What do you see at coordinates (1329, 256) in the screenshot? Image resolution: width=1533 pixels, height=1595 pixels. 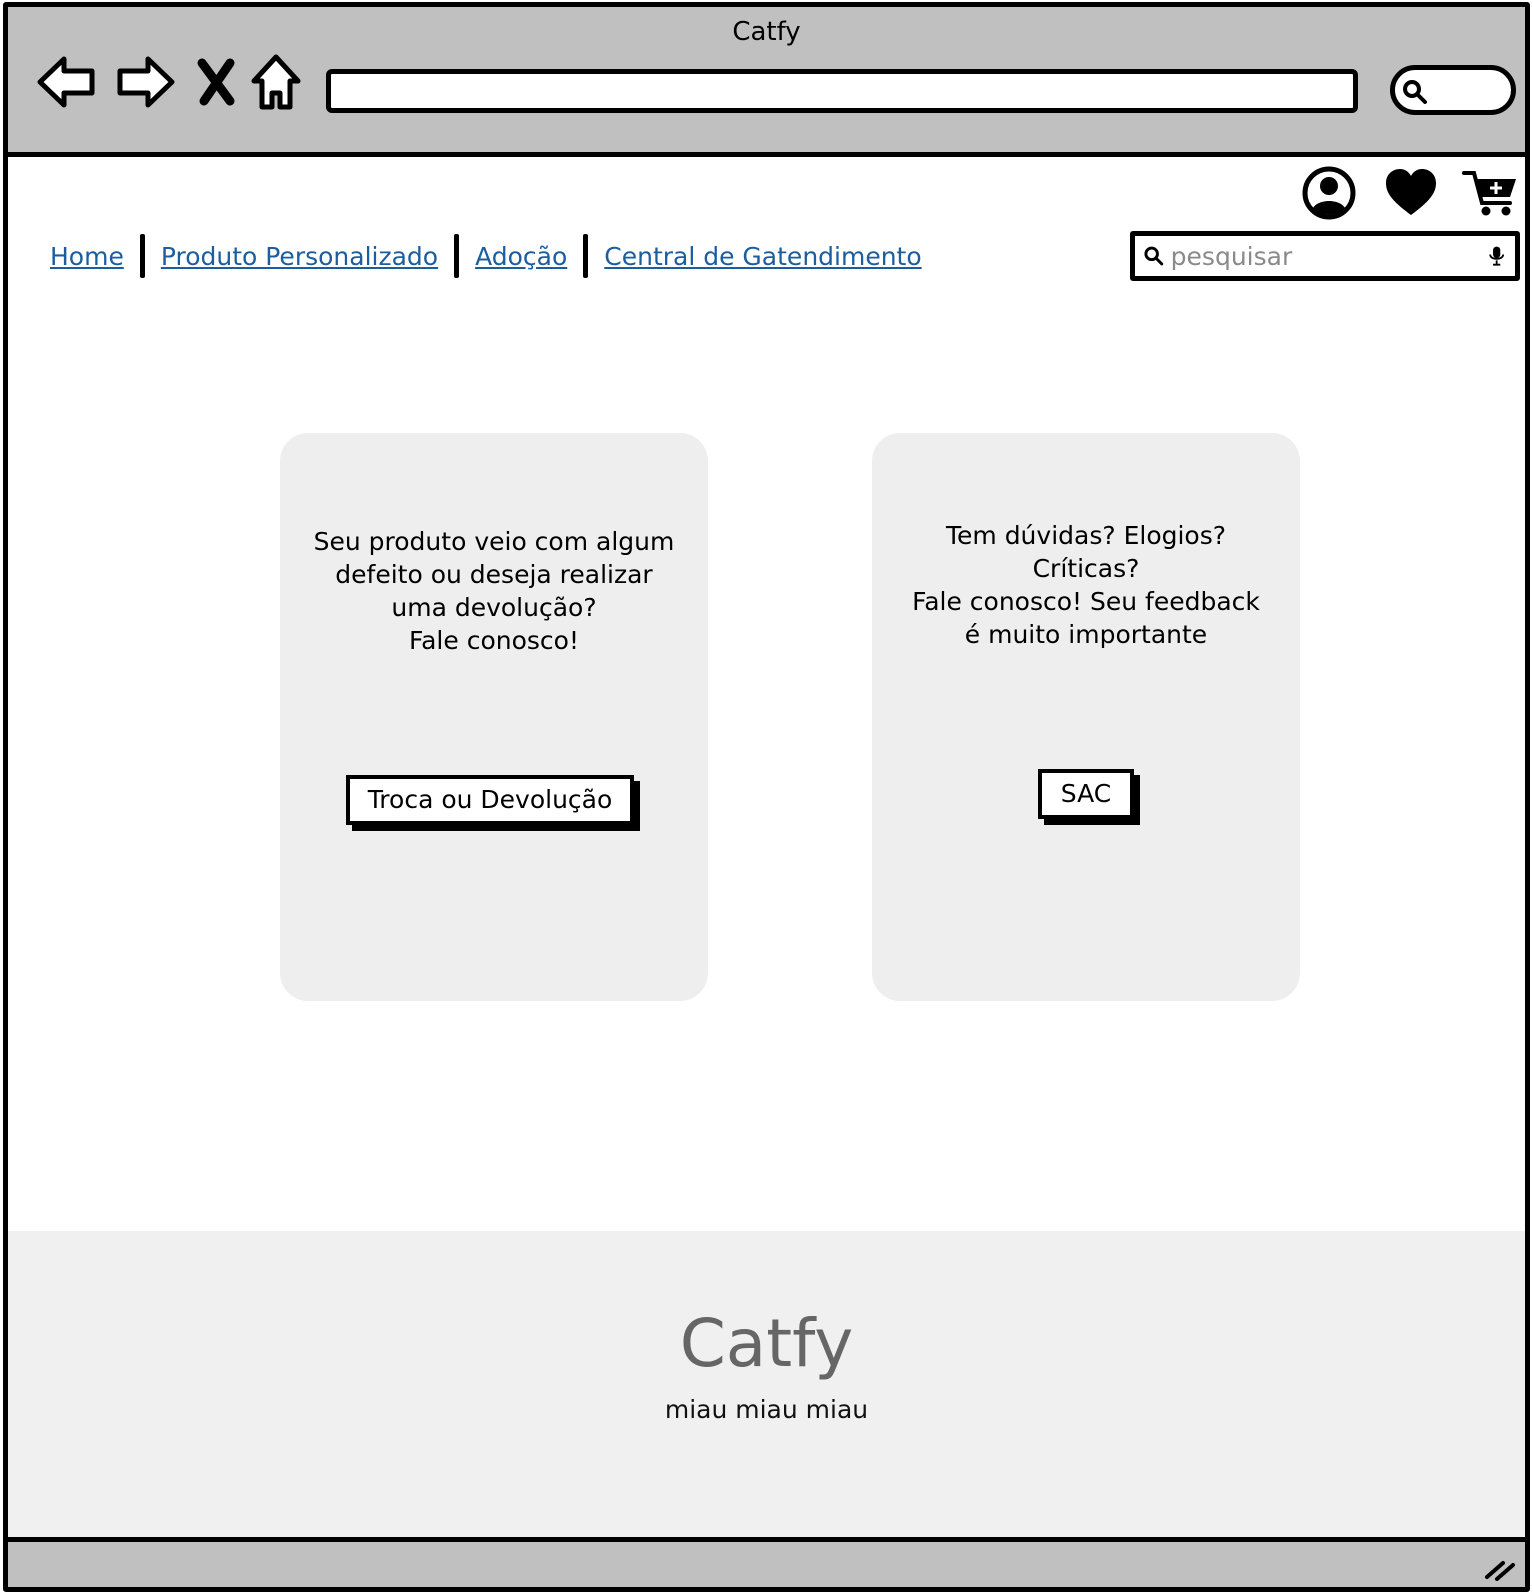 I see `search-input` at bounding box center [1329, 256].